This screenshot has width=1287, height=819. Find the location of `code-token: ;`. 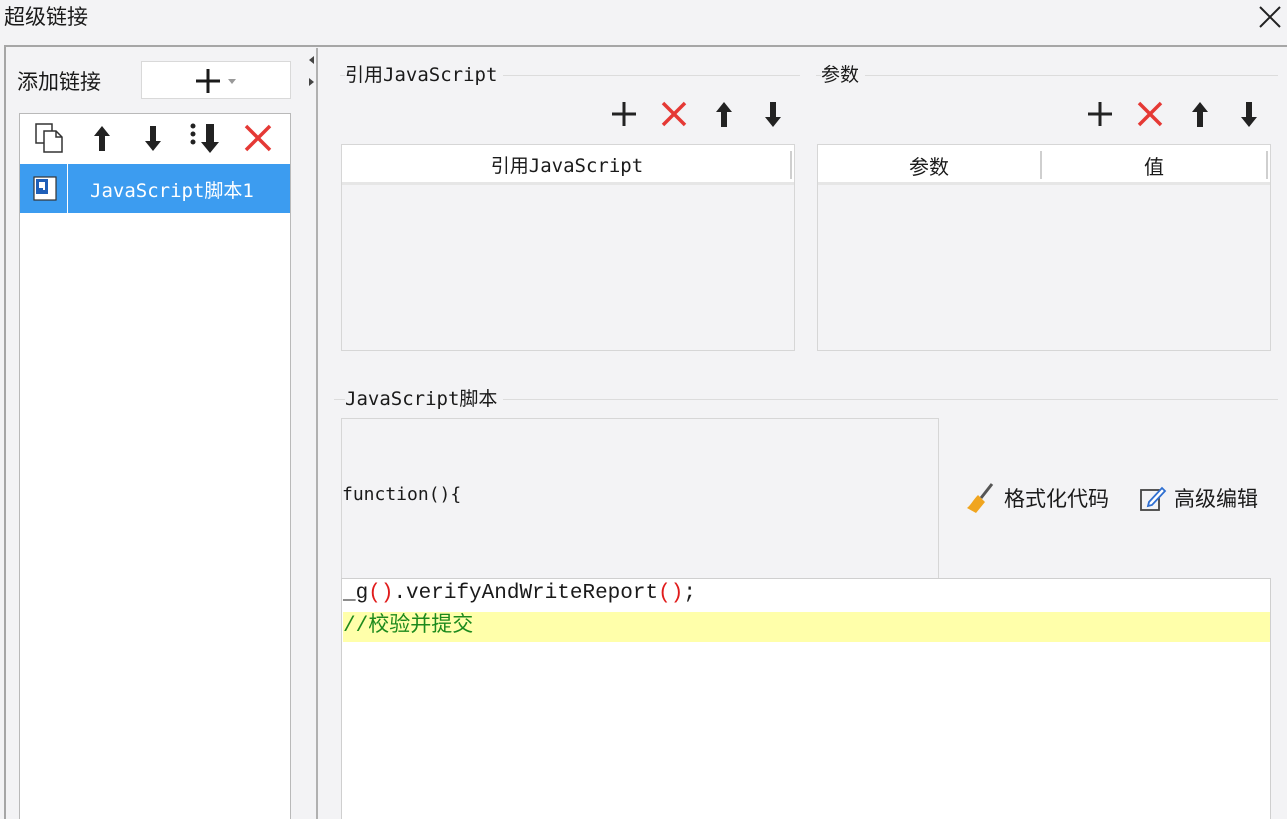

code-token: ; is located at coordinates (689, 593).